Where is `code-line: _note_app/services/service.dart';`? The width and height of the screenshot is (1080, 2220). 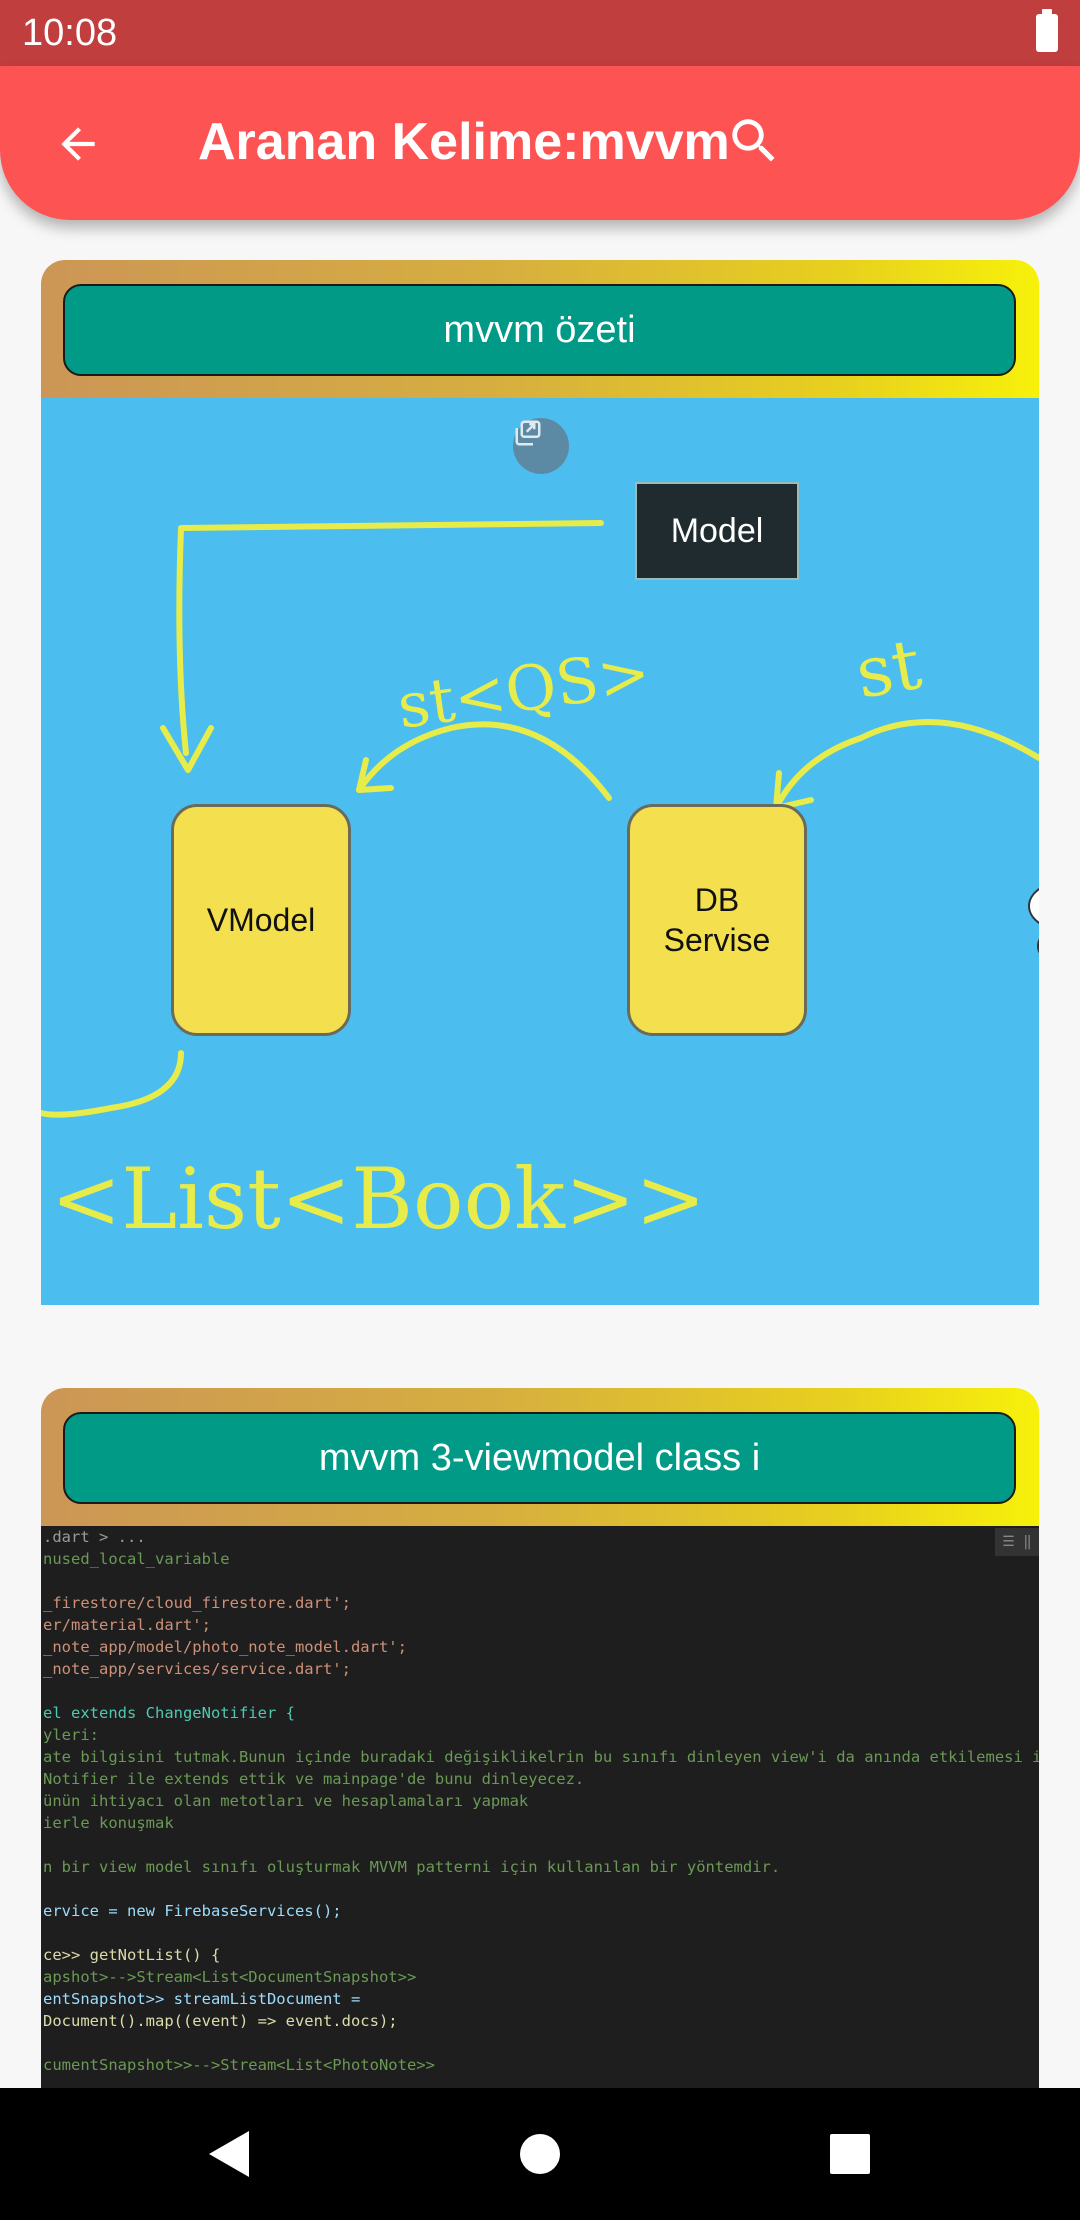
code-line: _note_app/services/service.dart'; is located at coordinates (197, 1669).